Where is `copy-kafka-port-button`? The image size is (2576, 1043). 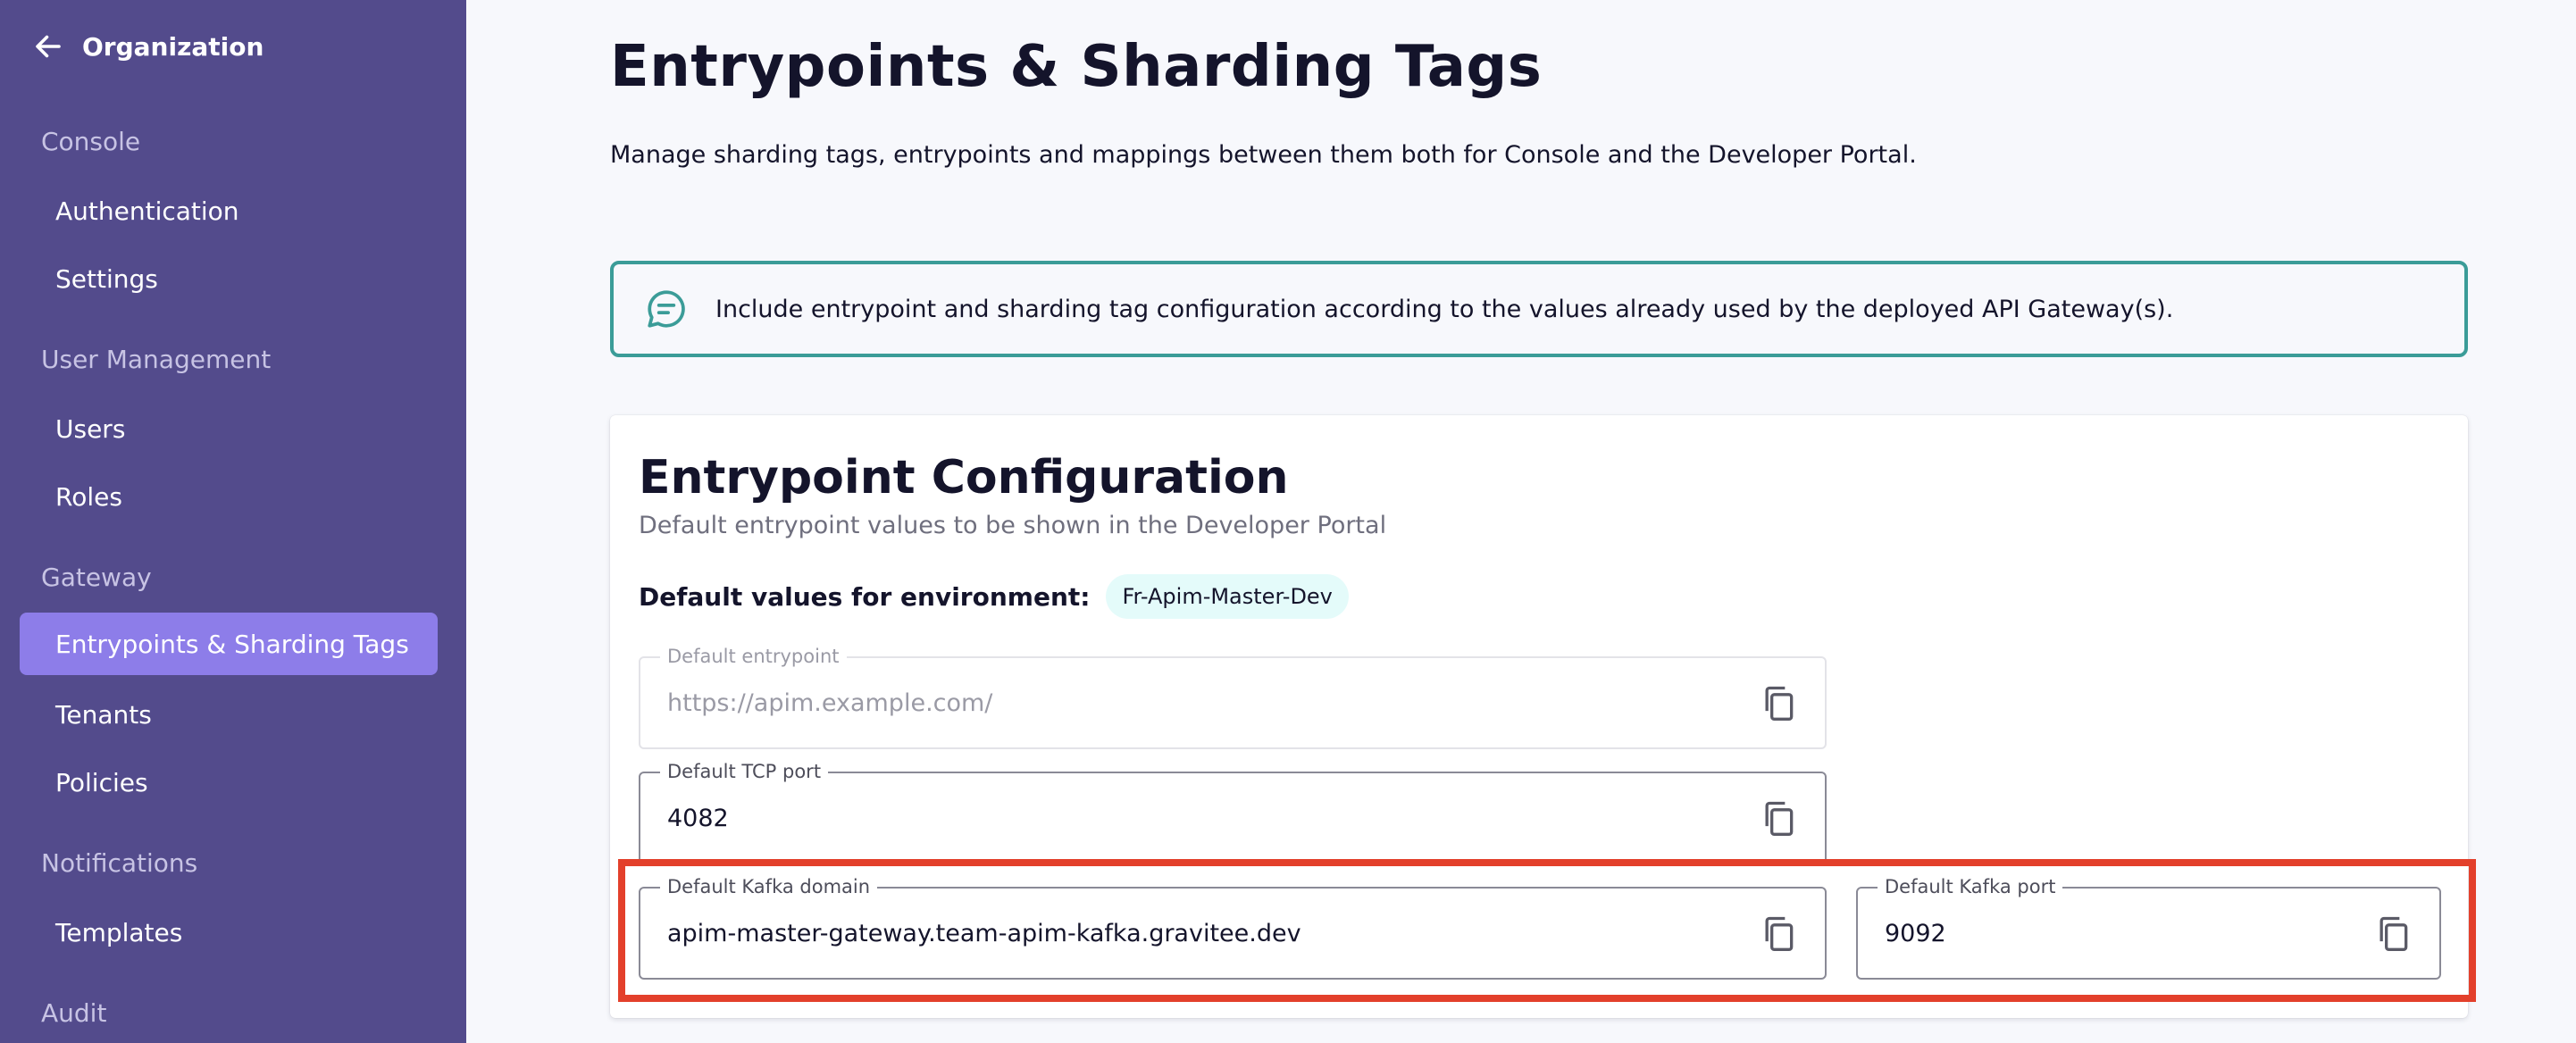 copy-kafka-port-button is located at coordinates (2393, 933).